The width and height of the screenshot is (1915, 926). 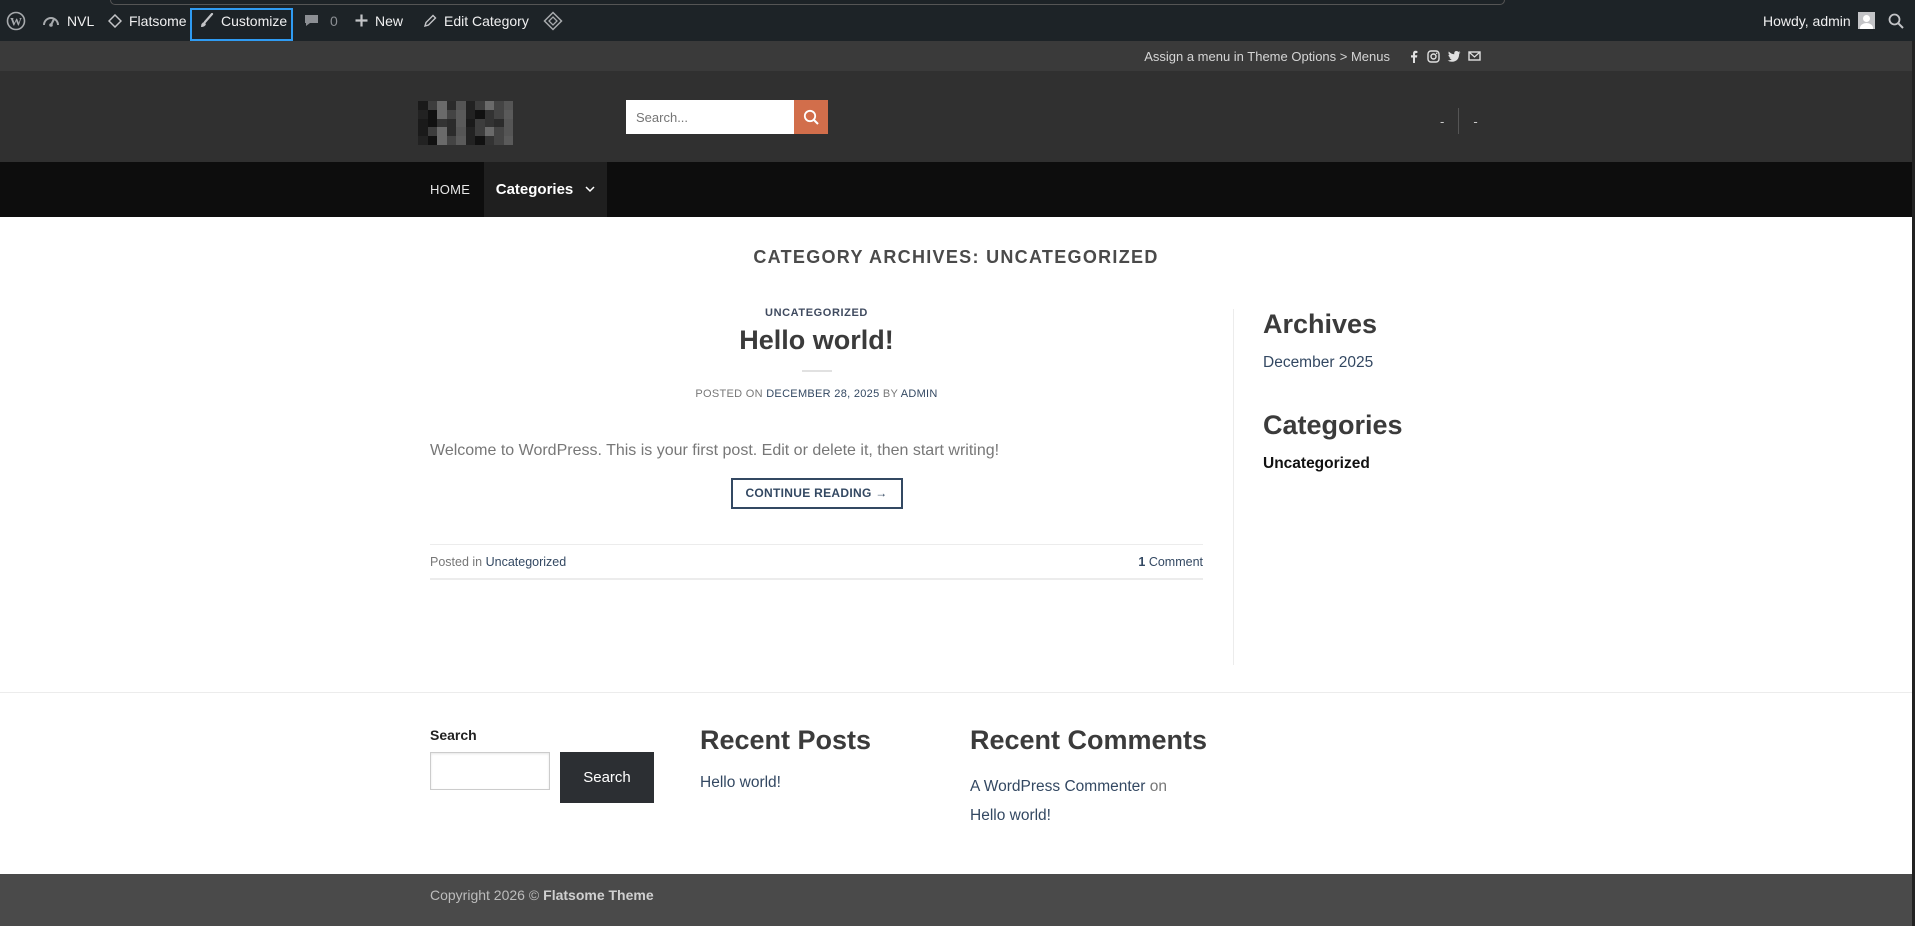 I want to click on header-search, so click(x=727, y=117).